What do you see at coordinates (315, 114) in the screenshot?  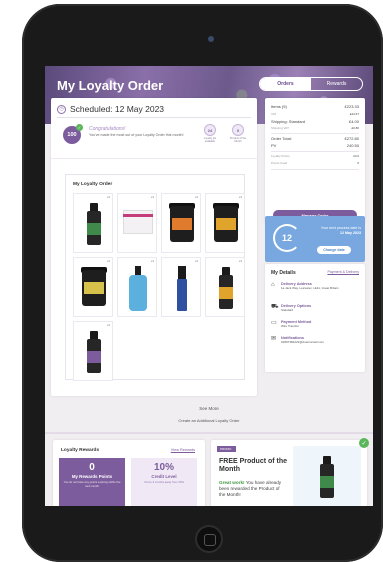 I see `summary-row: VAT £44.67` at bounding box center [315, 114].